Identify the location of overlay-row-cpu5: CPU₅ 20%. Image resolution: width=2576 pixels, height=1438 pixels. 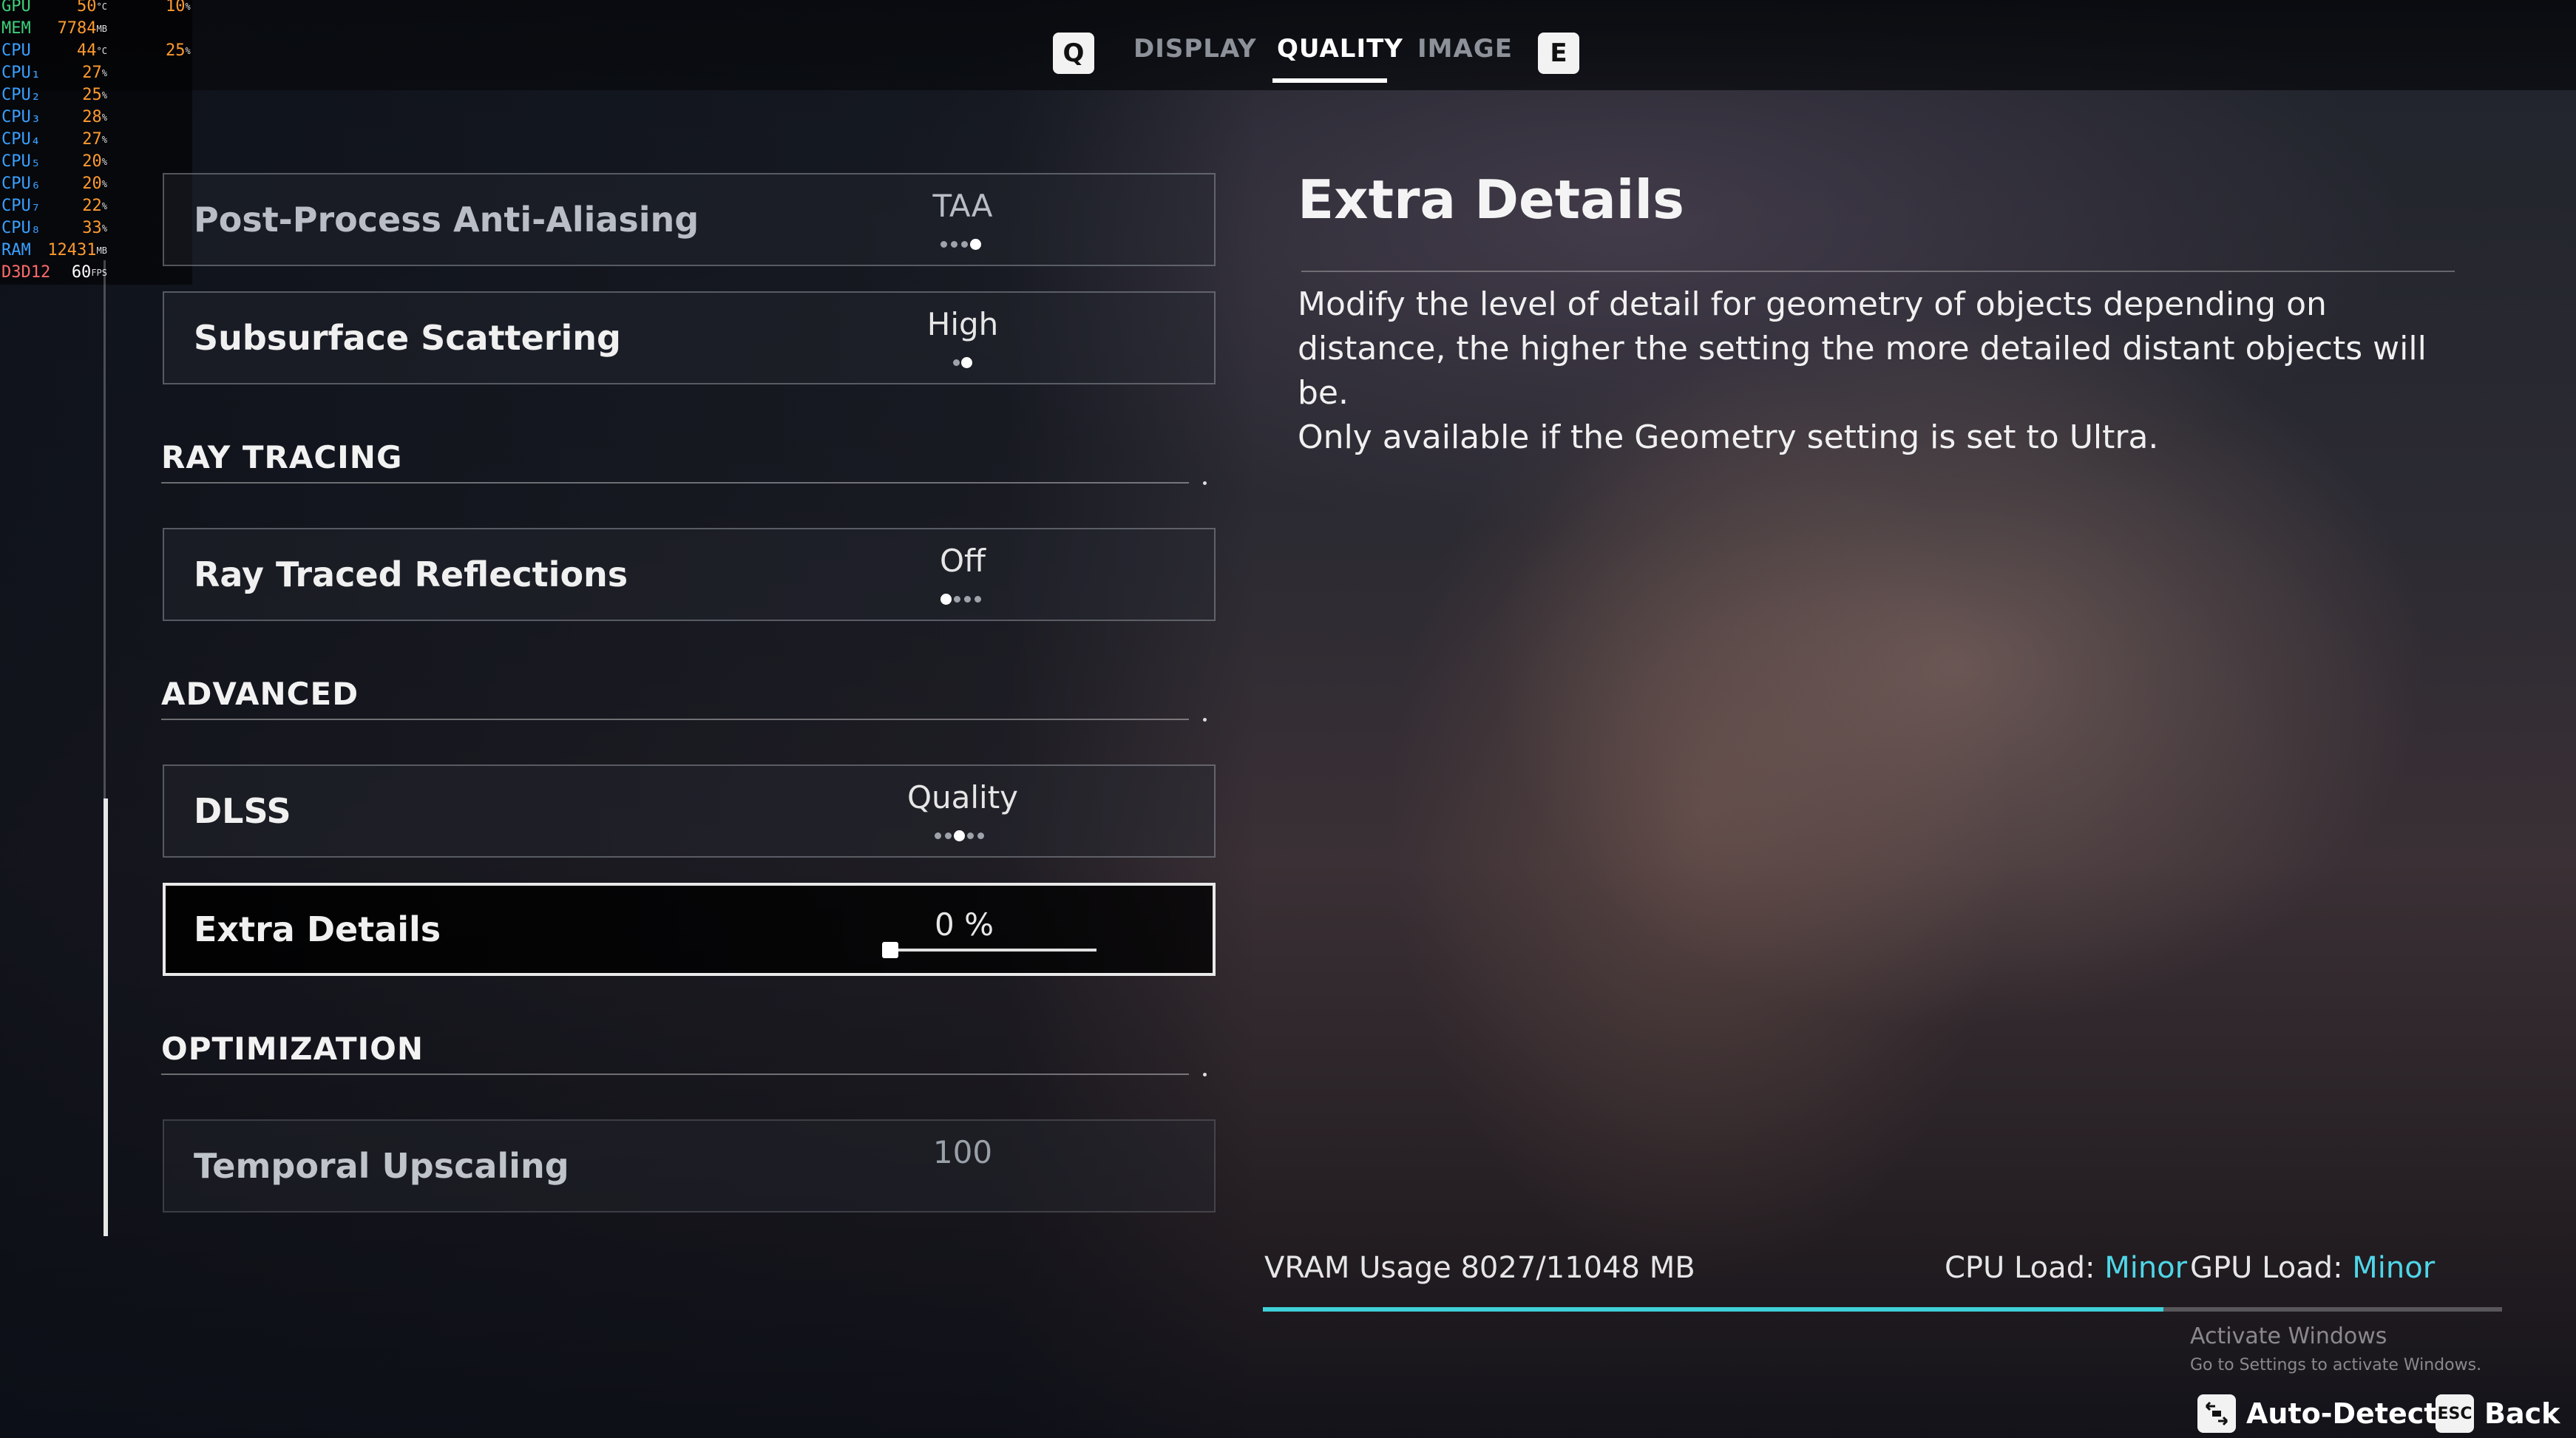
(96, 162).